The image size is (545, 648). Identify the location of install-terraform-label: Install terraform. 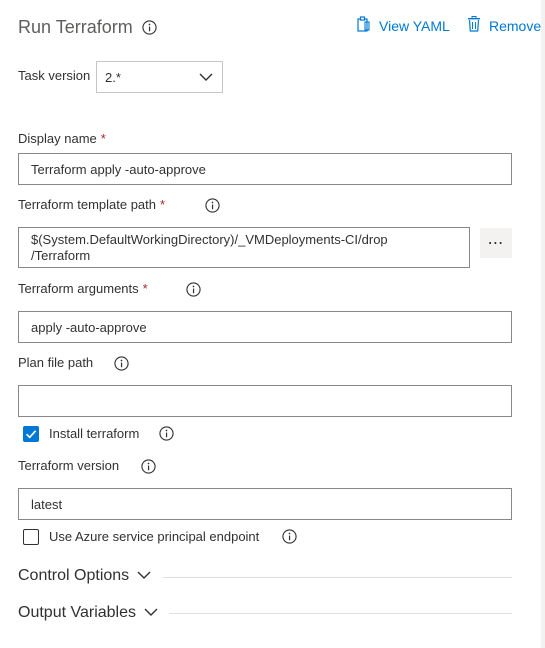
(94, 434).